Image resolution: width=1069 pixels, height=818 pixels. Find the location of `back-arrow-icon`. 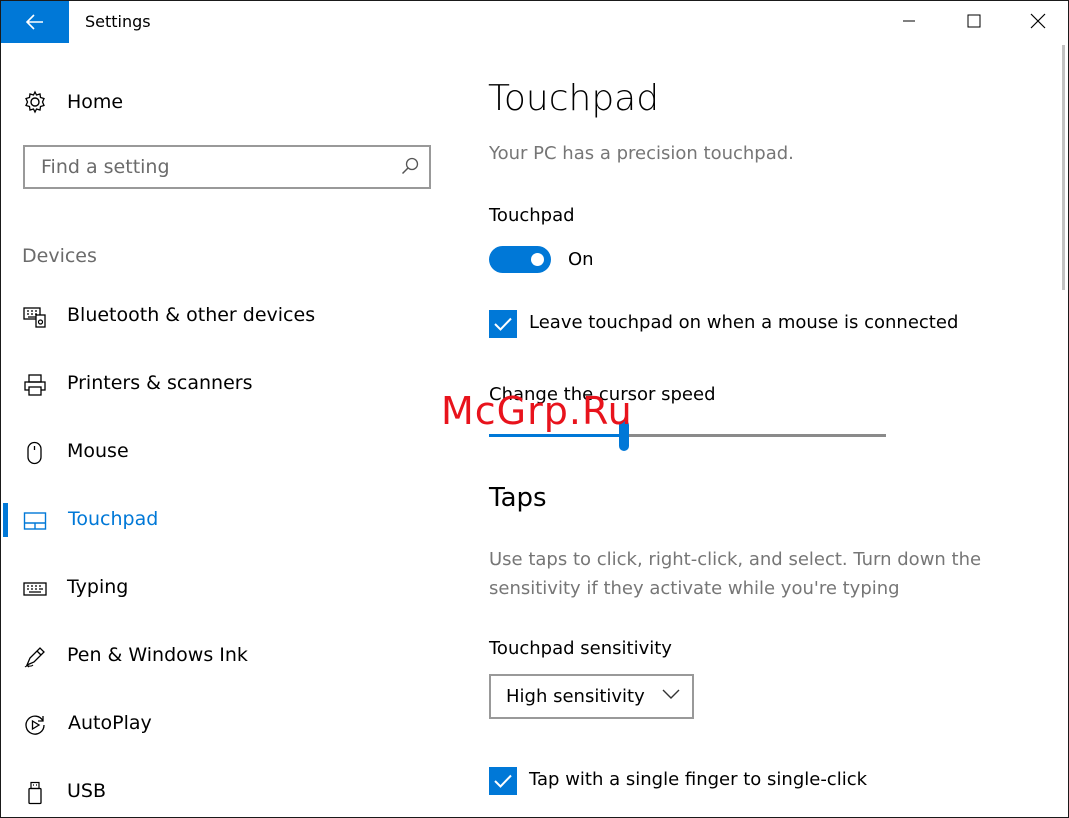

back-arrow-icon is located at coordinates (34, 22).